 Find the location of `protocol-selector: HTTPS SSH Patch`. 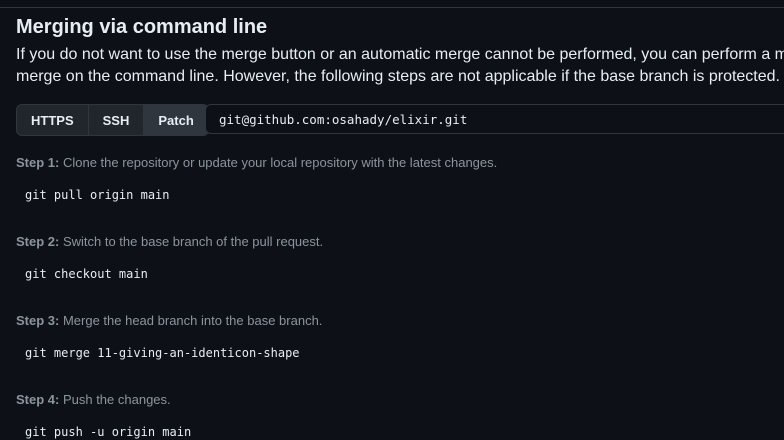

protocol-selector: HTTPS SSH Patch is located at coordinates (112, 120).